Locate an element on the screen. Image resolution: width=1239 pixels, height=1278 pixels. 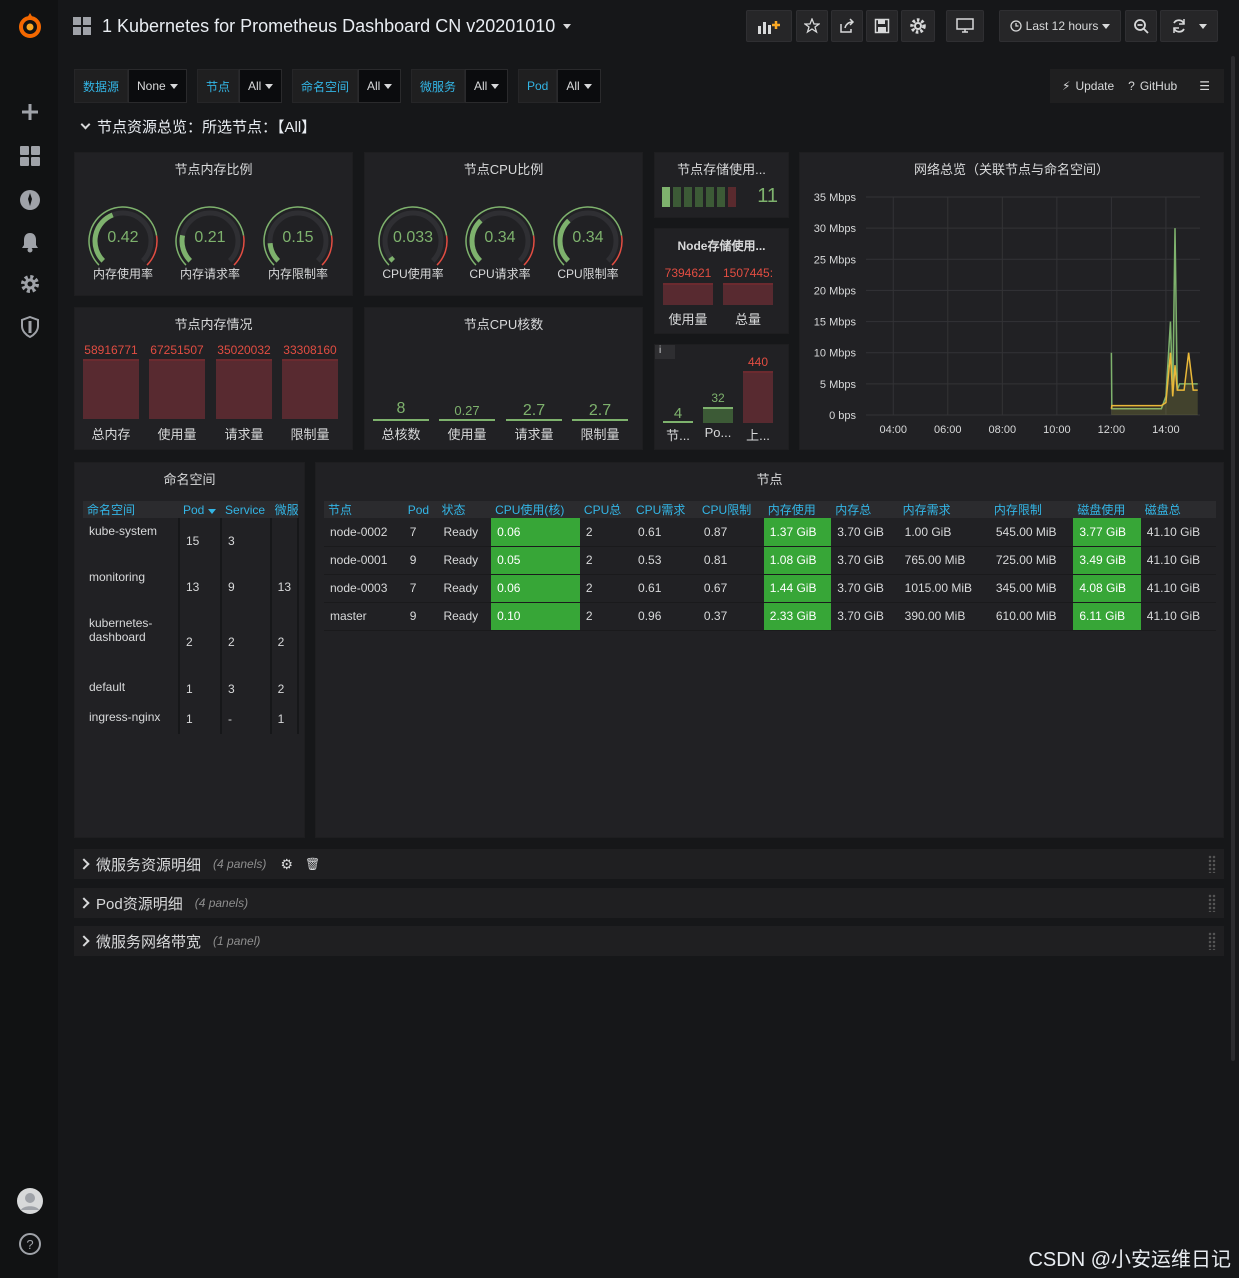
explore-icon is located at coordinates (30, 200).